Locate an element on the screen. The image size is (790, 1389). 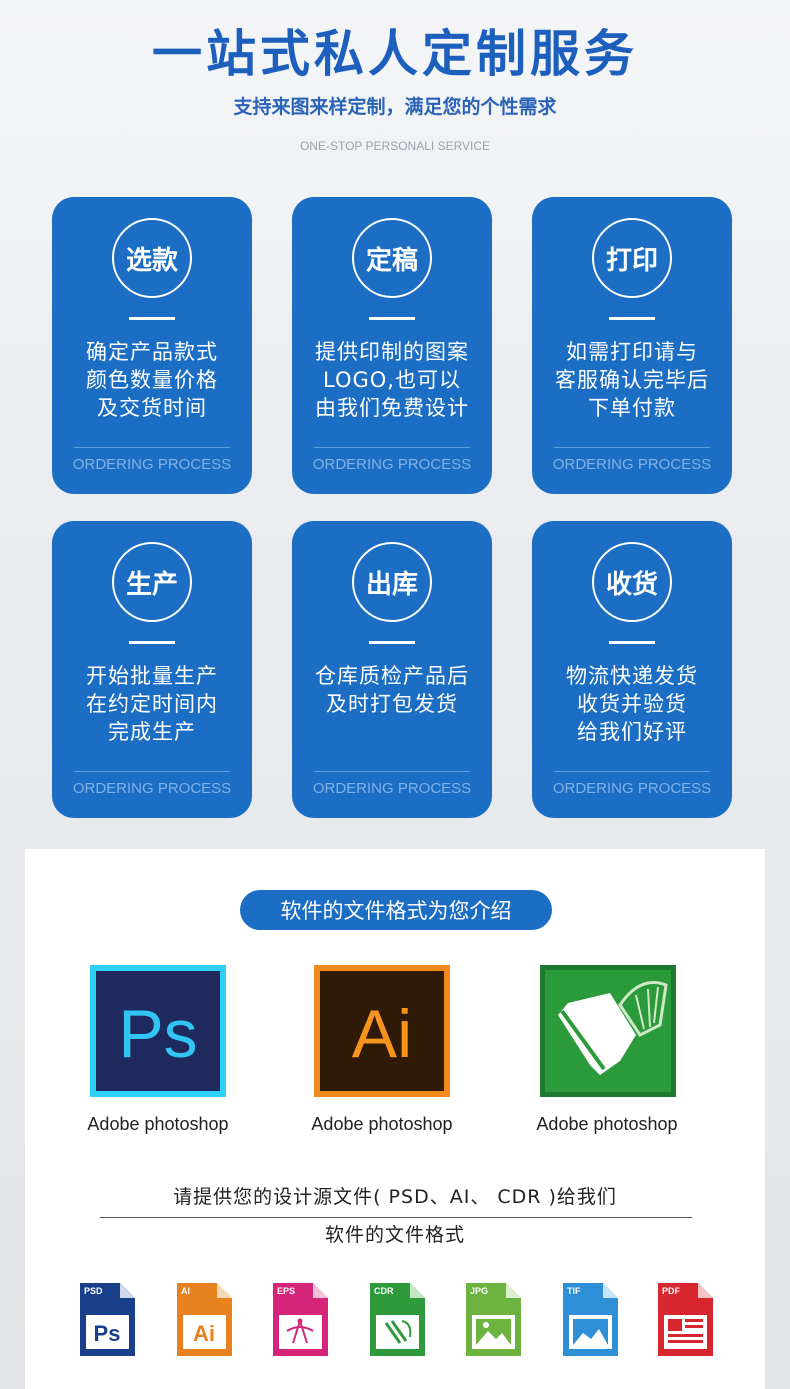
step-title: 出库 is located at coordinates (392, 582).